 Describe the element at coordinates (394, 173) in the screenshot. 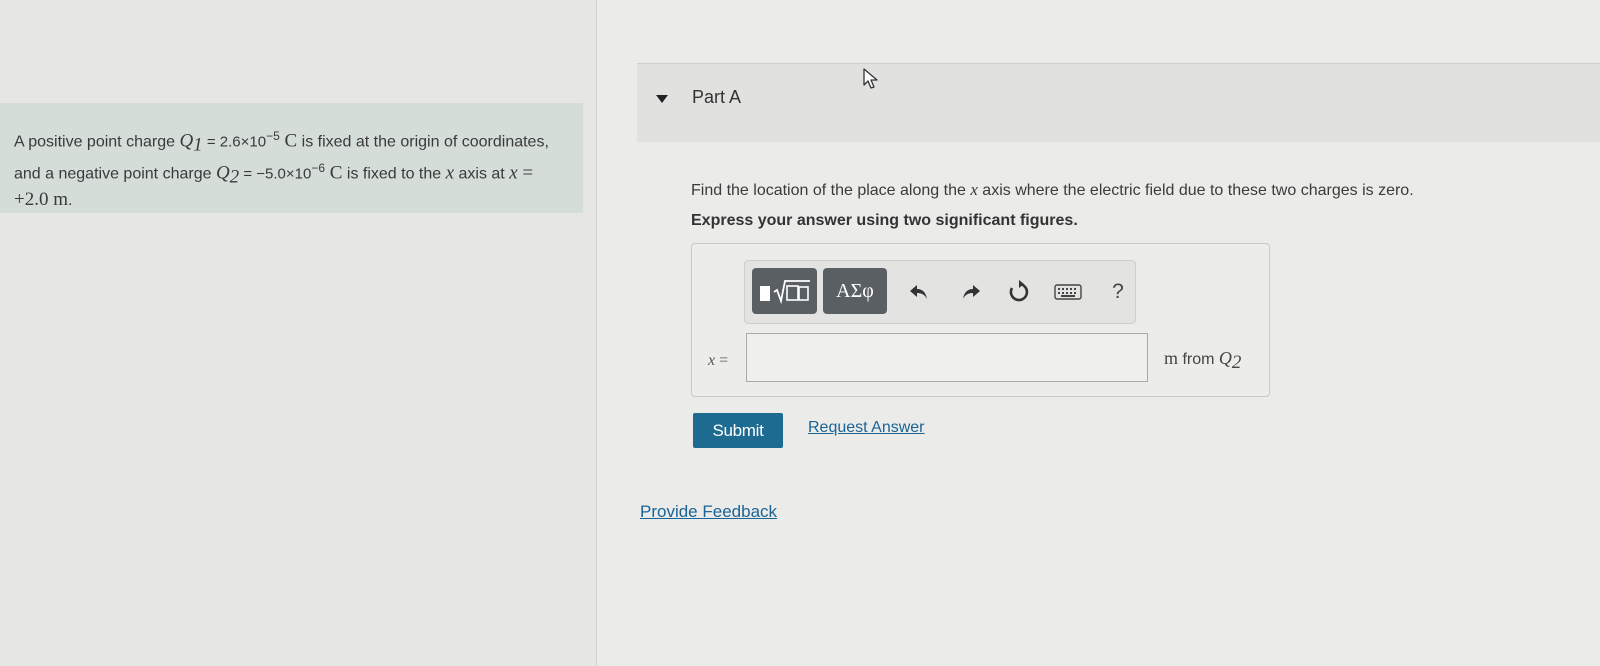

I see `problem-text: is fixed to the` at that location.